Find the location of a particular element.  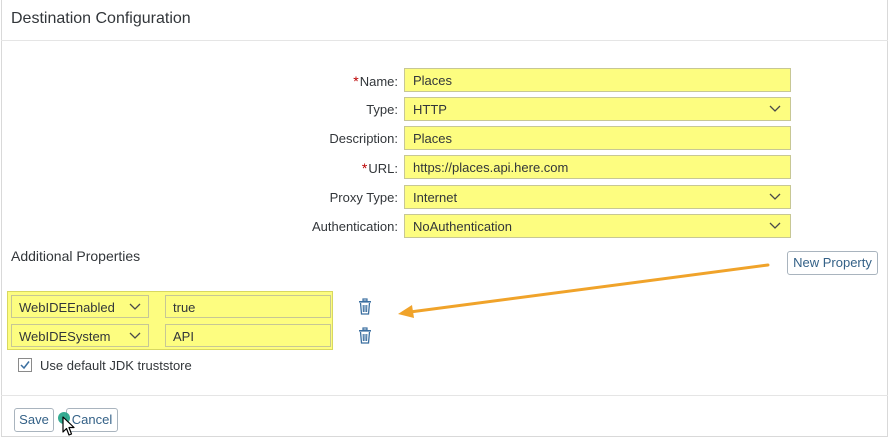

authentication-select: NoAuthentication is located at coordinates (597, 226).